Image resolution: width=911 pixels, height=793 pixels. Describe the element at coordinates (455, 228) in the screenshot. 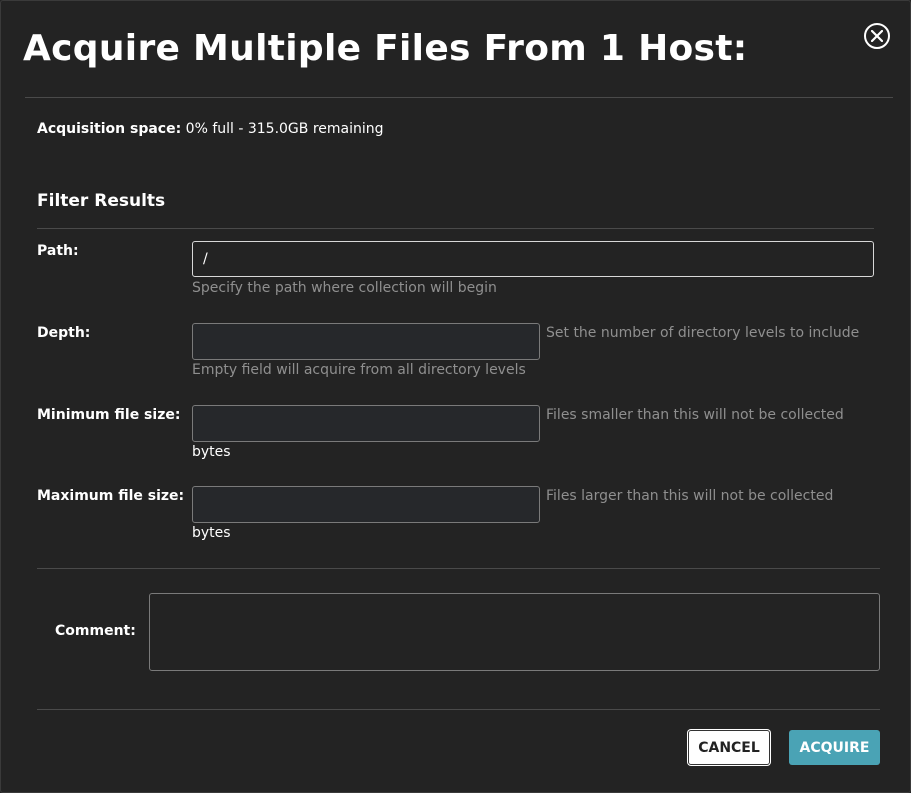

I see `filter-divider` at that location.